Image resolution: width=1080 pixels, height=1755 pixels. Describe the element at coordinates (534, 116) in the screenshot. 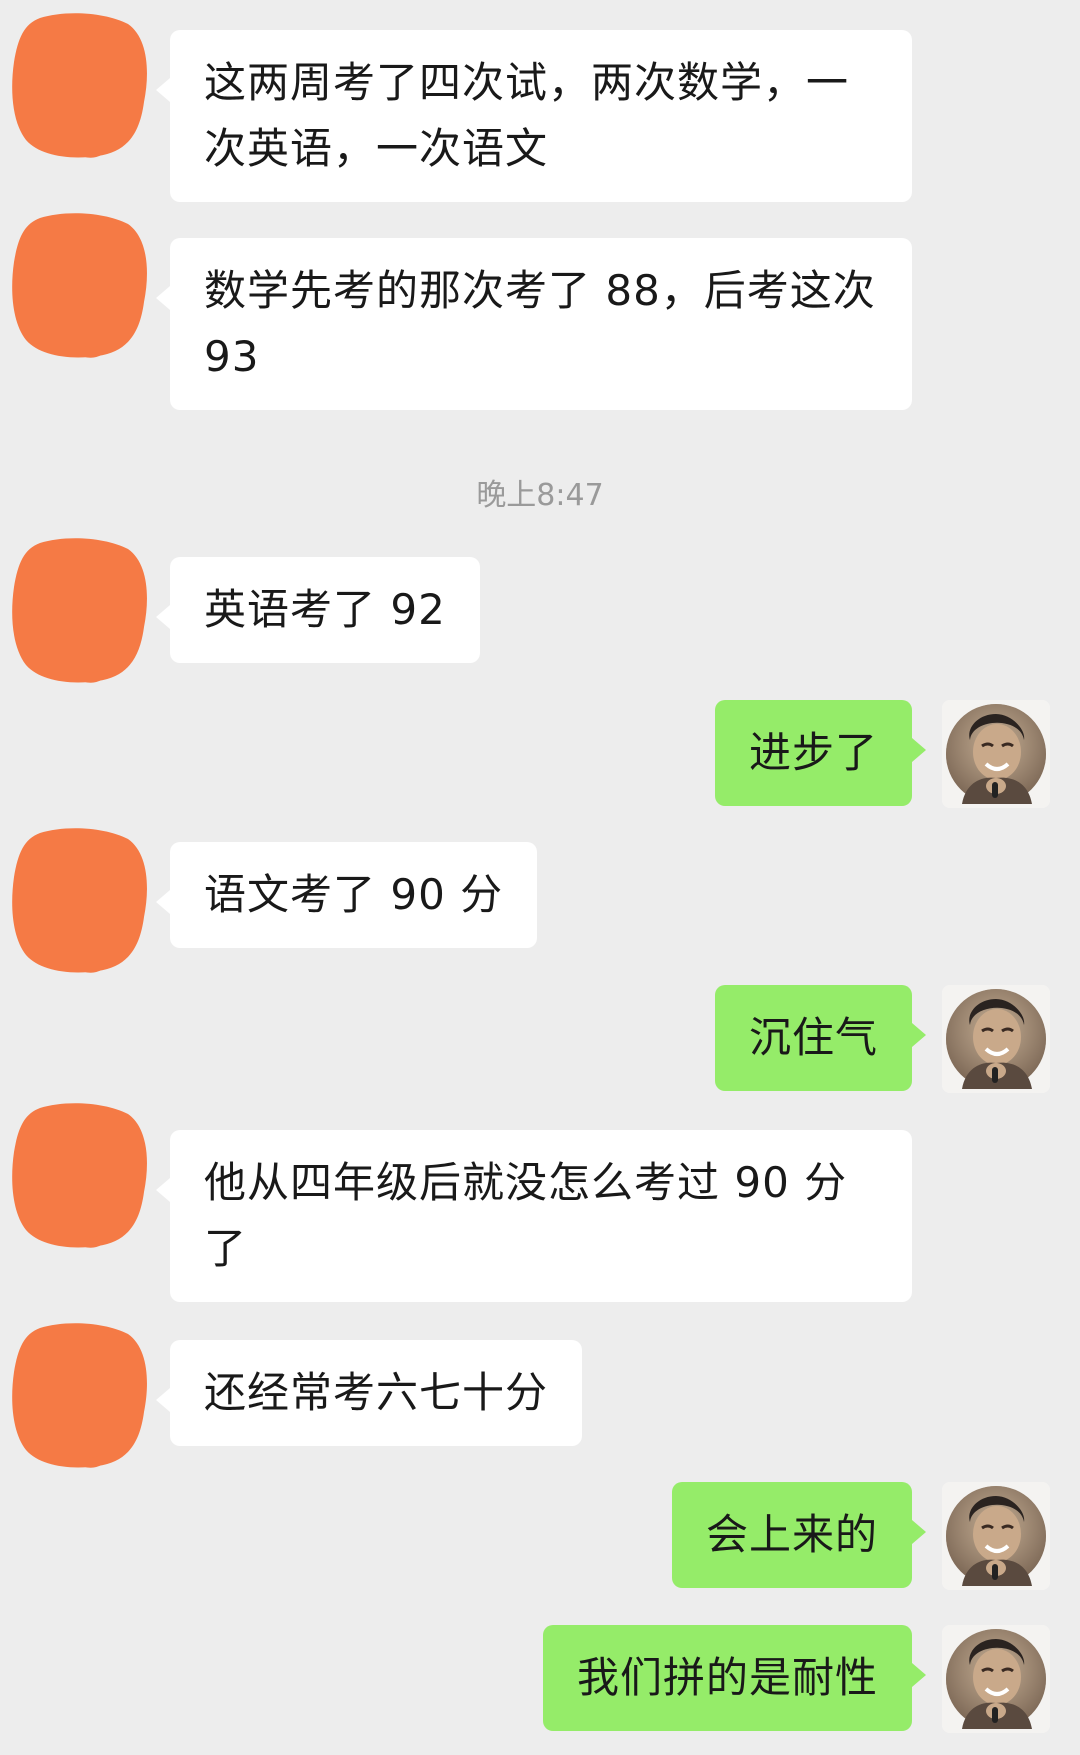

I see `incoming-message-bubble: 这两周考了四次试，两次数学，一次英语，一次语文` at that location.